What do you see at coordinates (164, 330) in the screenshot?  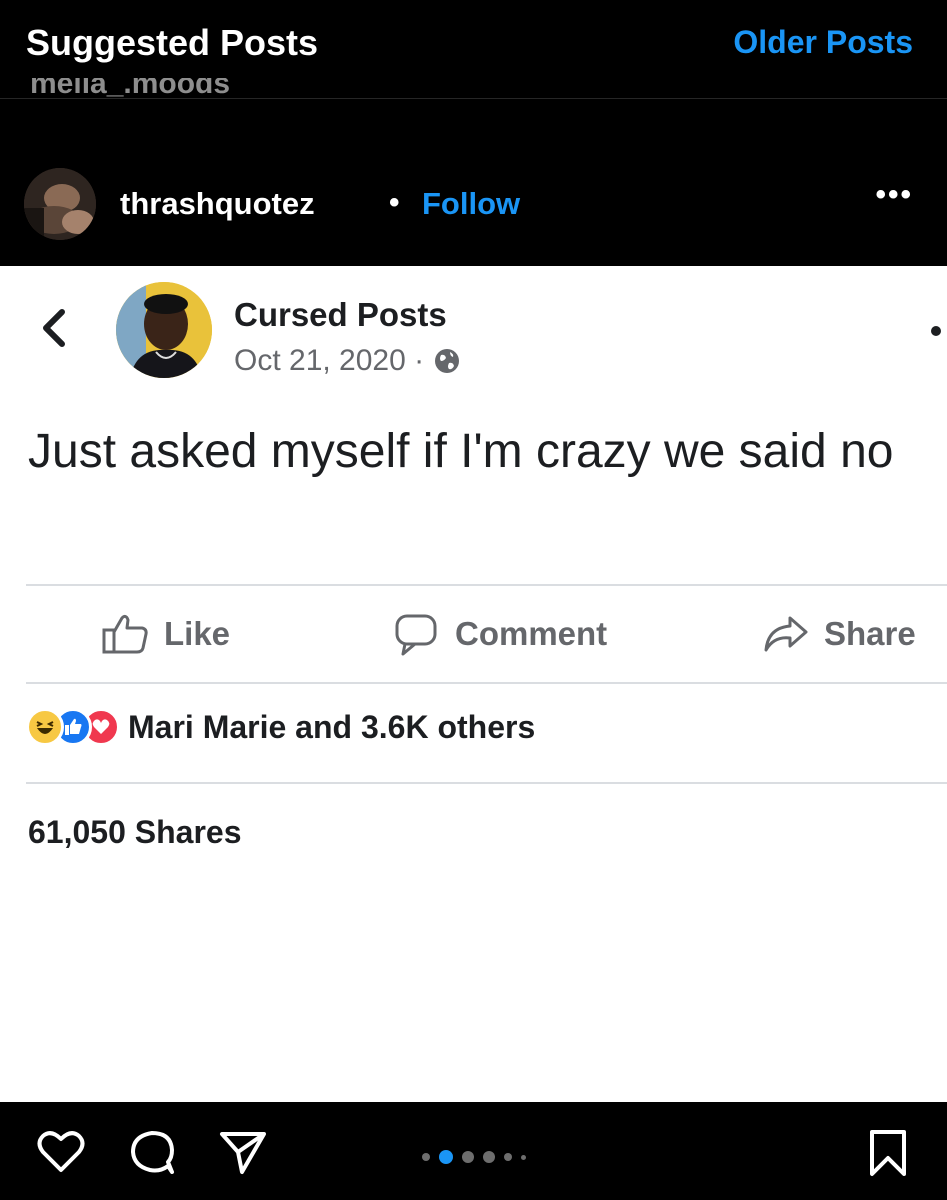 I see `fb-page-avatar` at bounding box center [164, 330].